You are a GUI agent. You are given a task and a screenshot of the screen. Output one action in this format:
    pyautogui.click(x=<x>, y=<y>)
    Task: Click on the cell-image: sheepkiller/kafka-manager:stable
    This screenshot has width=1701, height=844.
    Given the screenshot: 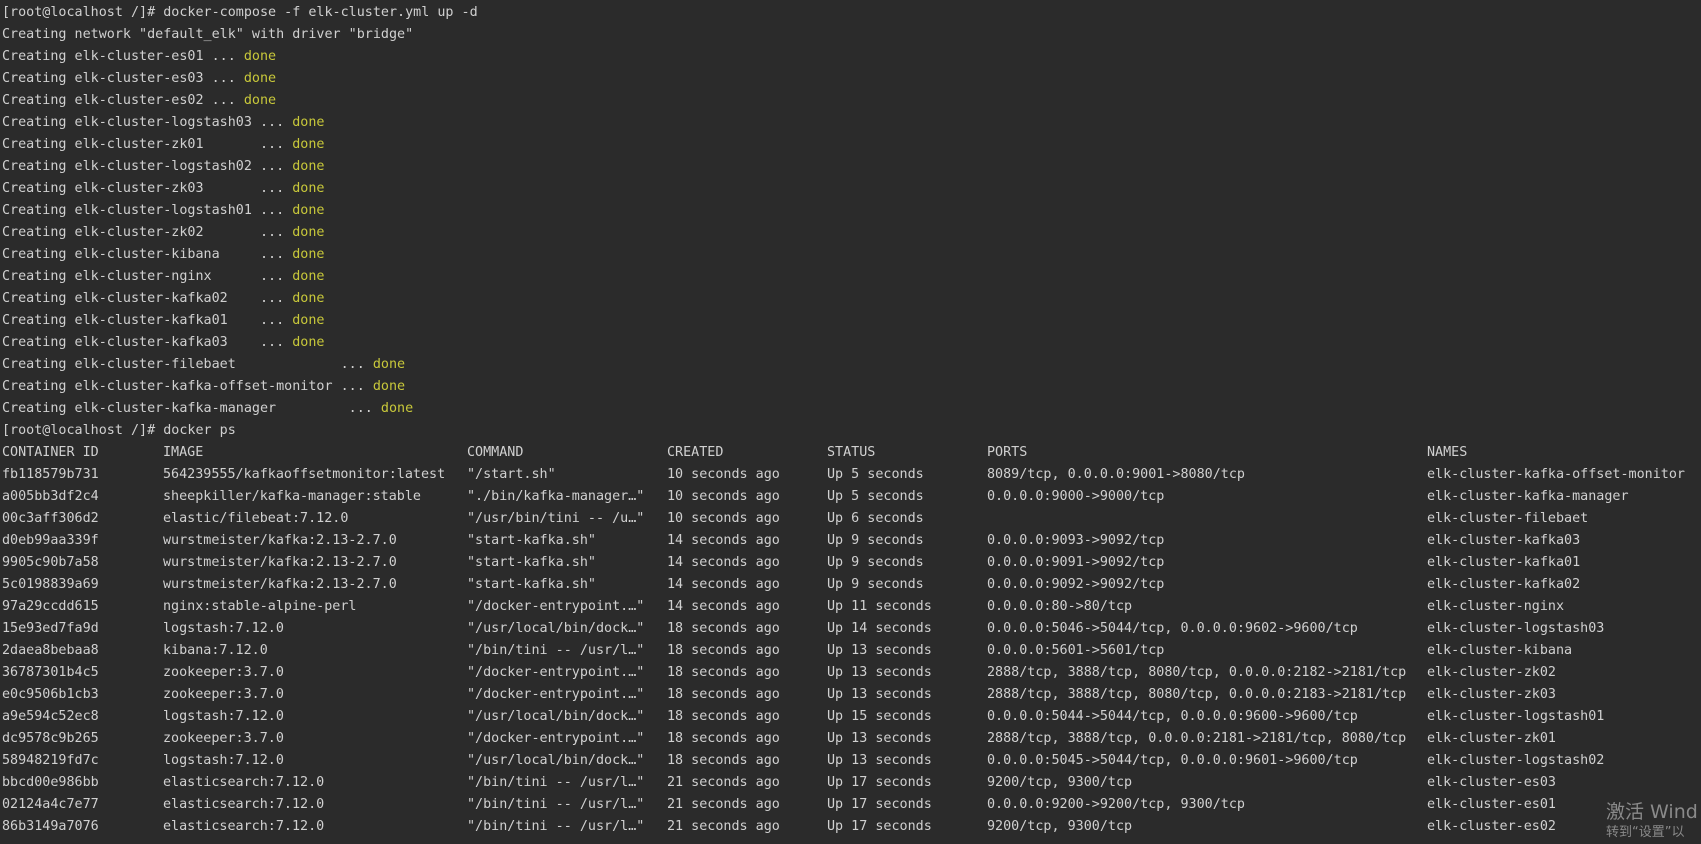 What is the action you would take?
    pyautogui.click(x=292, y=496)
    